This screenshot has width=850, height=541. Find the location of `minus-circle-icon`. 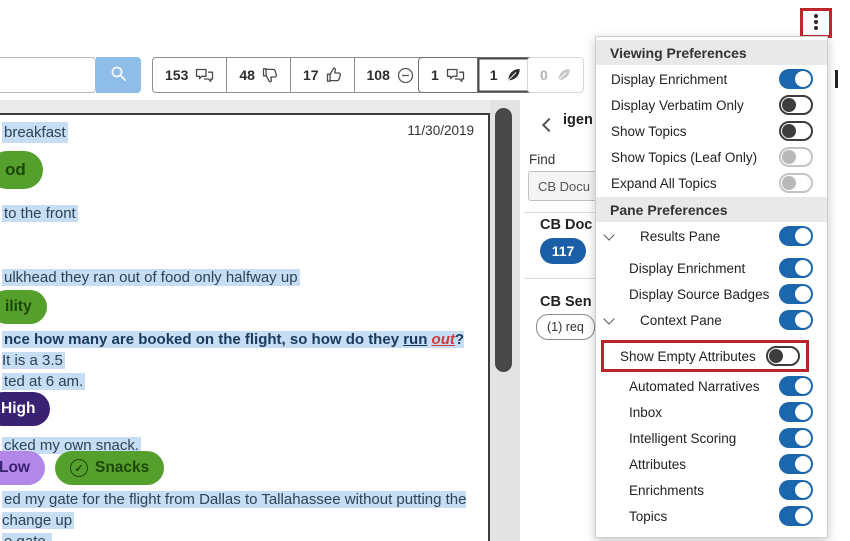

minus-circle-icon is located at coordinates (405, 75).